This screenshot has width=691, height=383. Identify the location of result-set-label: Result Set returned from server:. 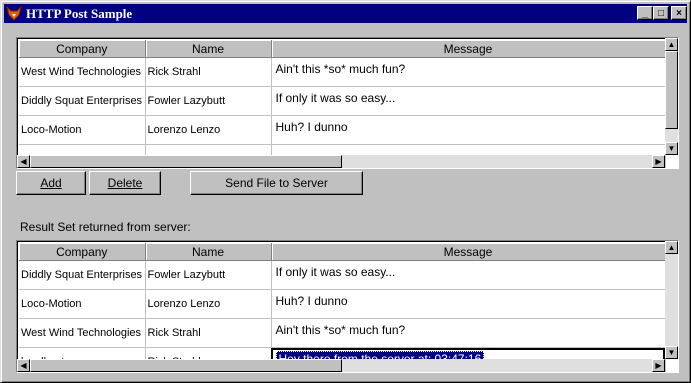
(105, 227).